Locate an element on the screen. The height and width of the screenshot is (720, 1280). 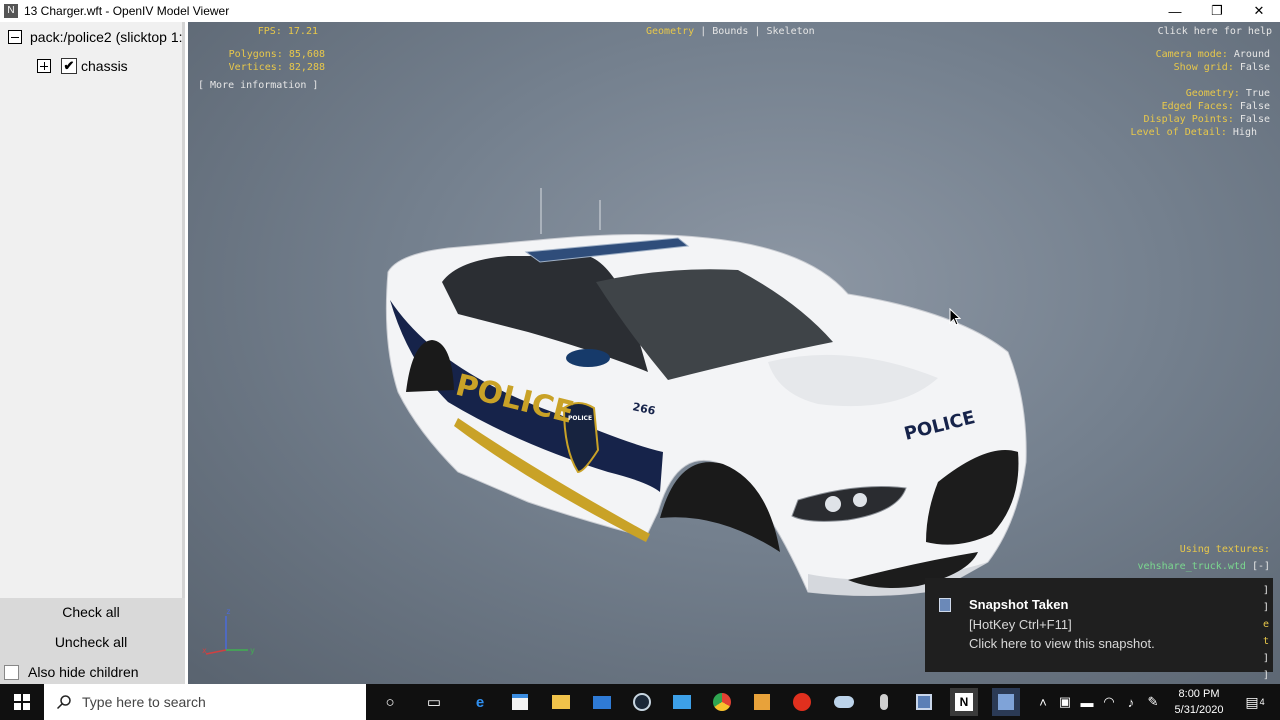
clock-time: 8:00 PM is located at coordinates (1199, 694).